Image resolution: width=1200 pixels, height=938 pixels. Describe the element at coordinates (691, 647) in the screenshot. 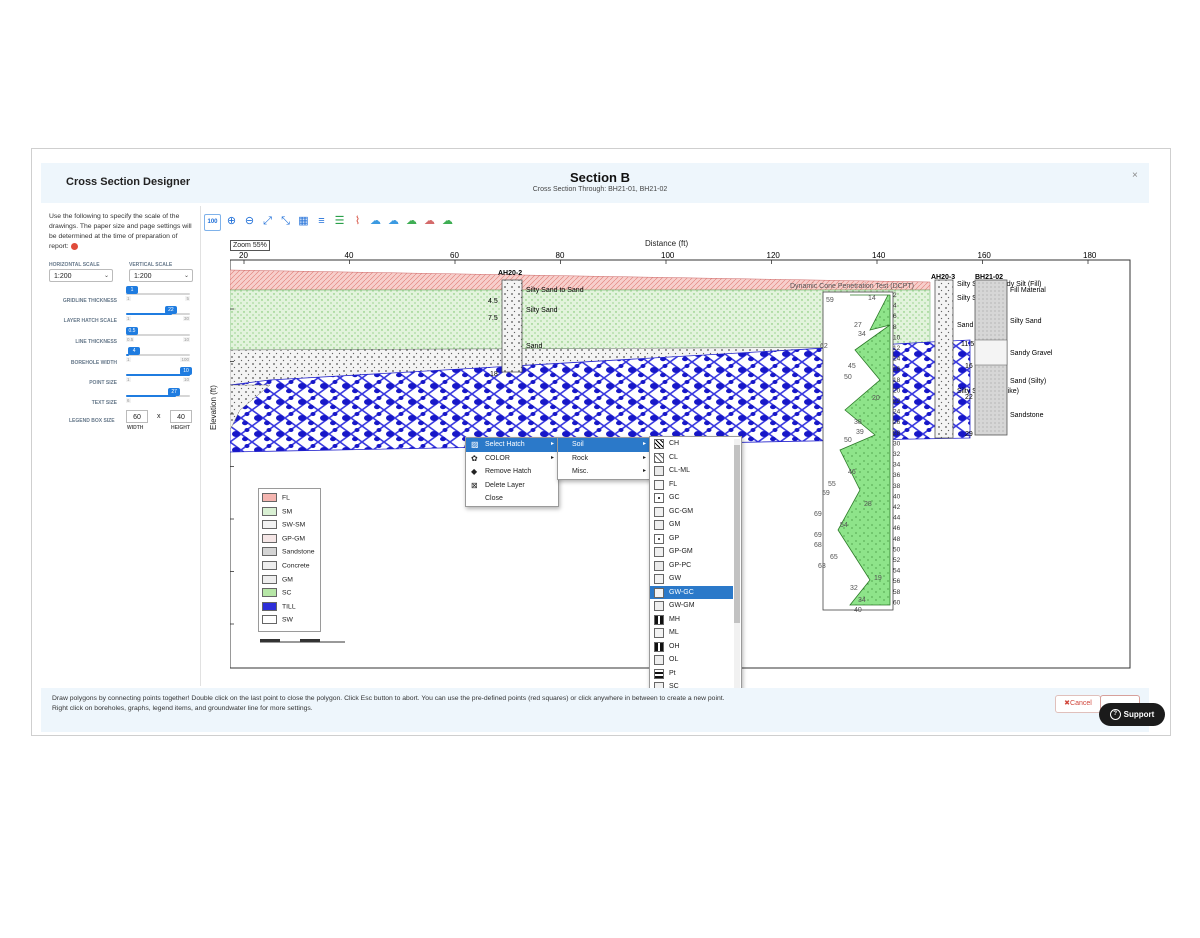

I see `hatch-option-oh: OH` at that location.